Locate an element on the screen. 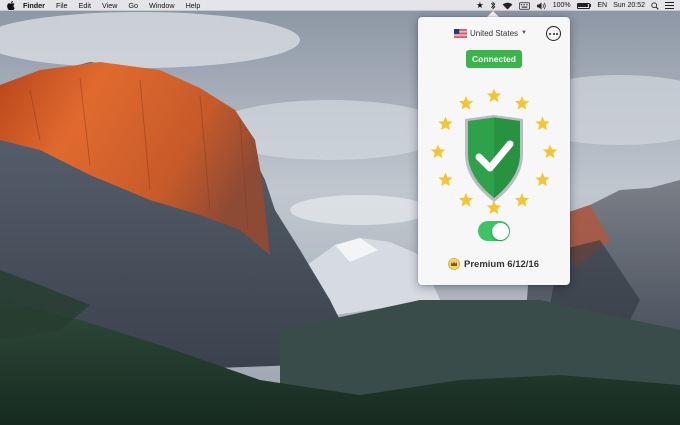 This screenshot has height=425, width=680. star-icon: ★ is located at coordinates (480, 5).